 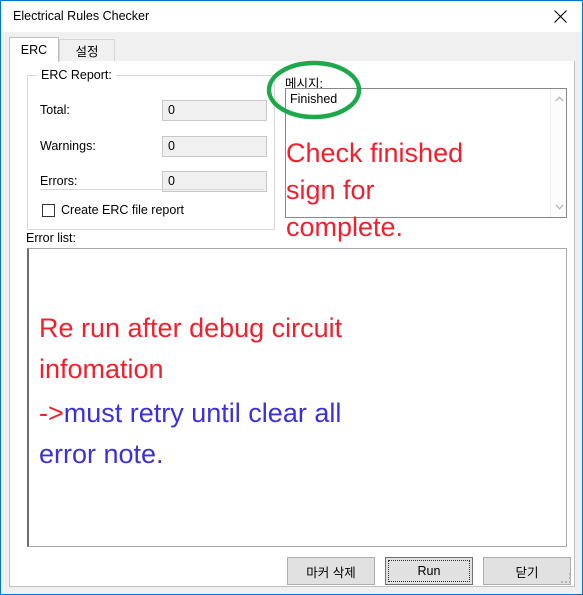 I want to click on checkbox-box, so click(x=48, y=210).